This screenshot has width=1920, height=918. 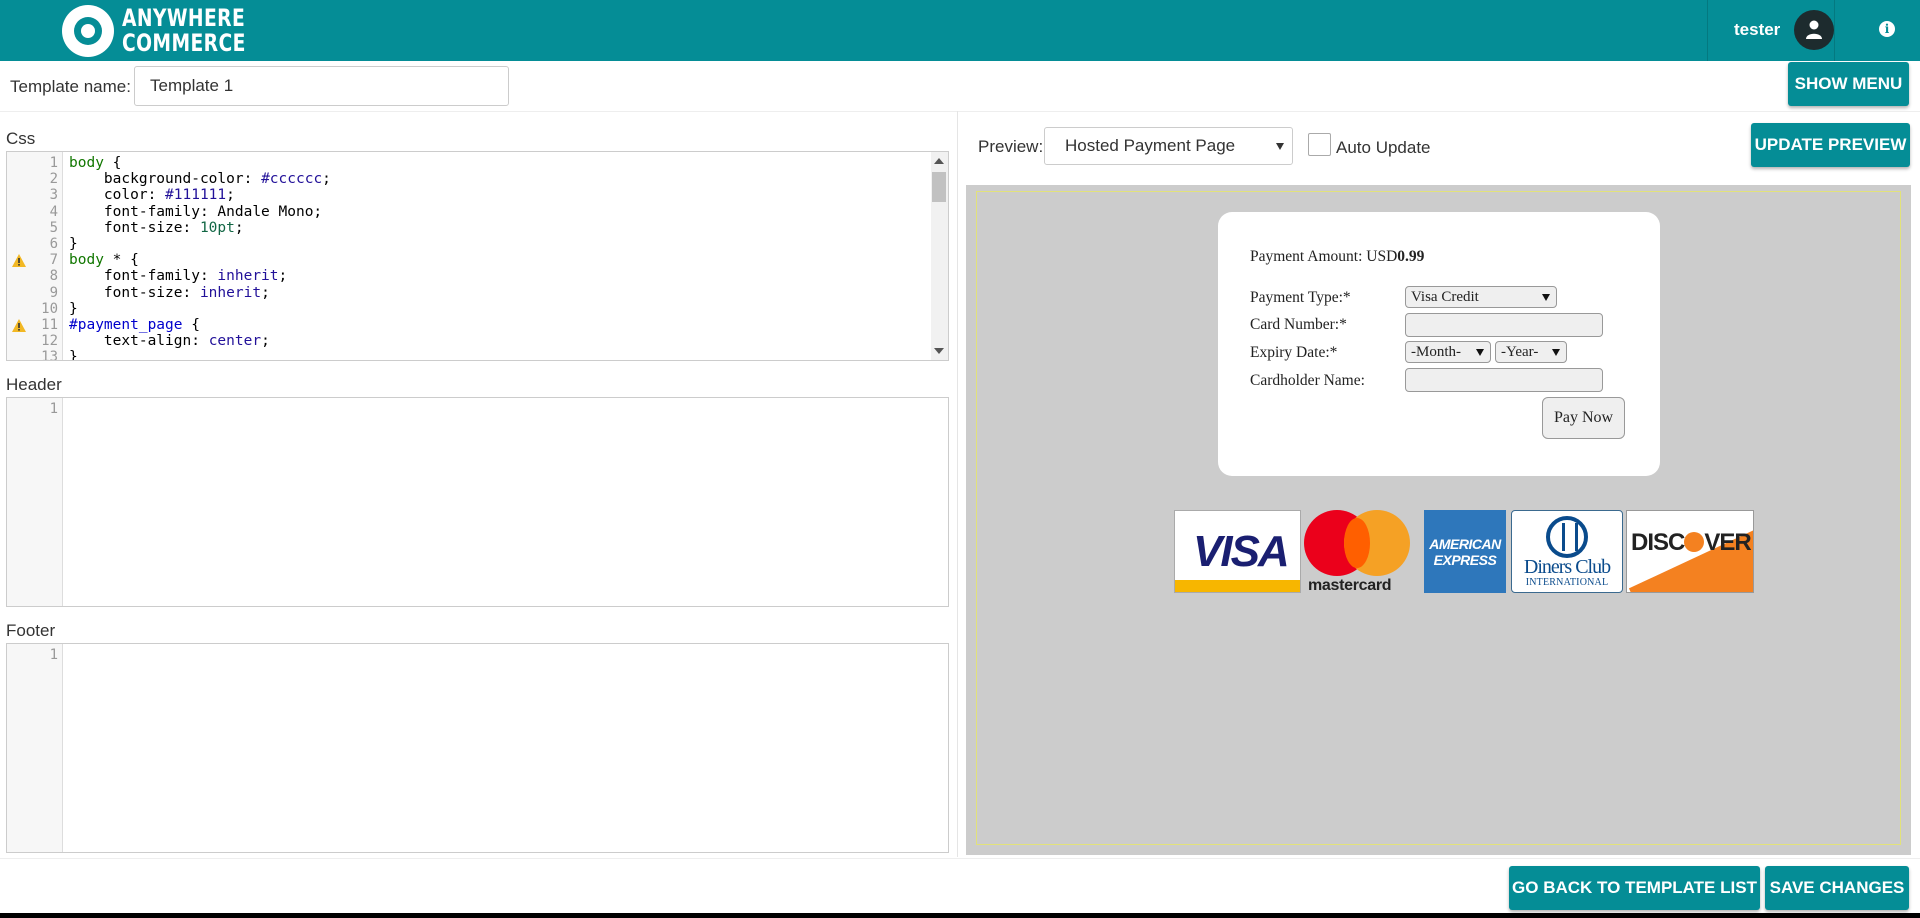 I want to click on update-preview-button: UPDATE PREVIEW, so click(x=1830, y=145).